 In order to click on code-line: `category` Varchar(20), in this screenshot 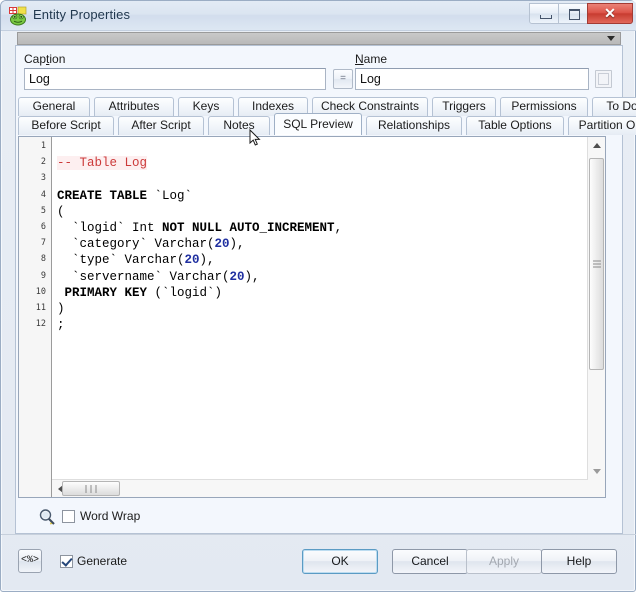, I will do `click(319, 244)`.